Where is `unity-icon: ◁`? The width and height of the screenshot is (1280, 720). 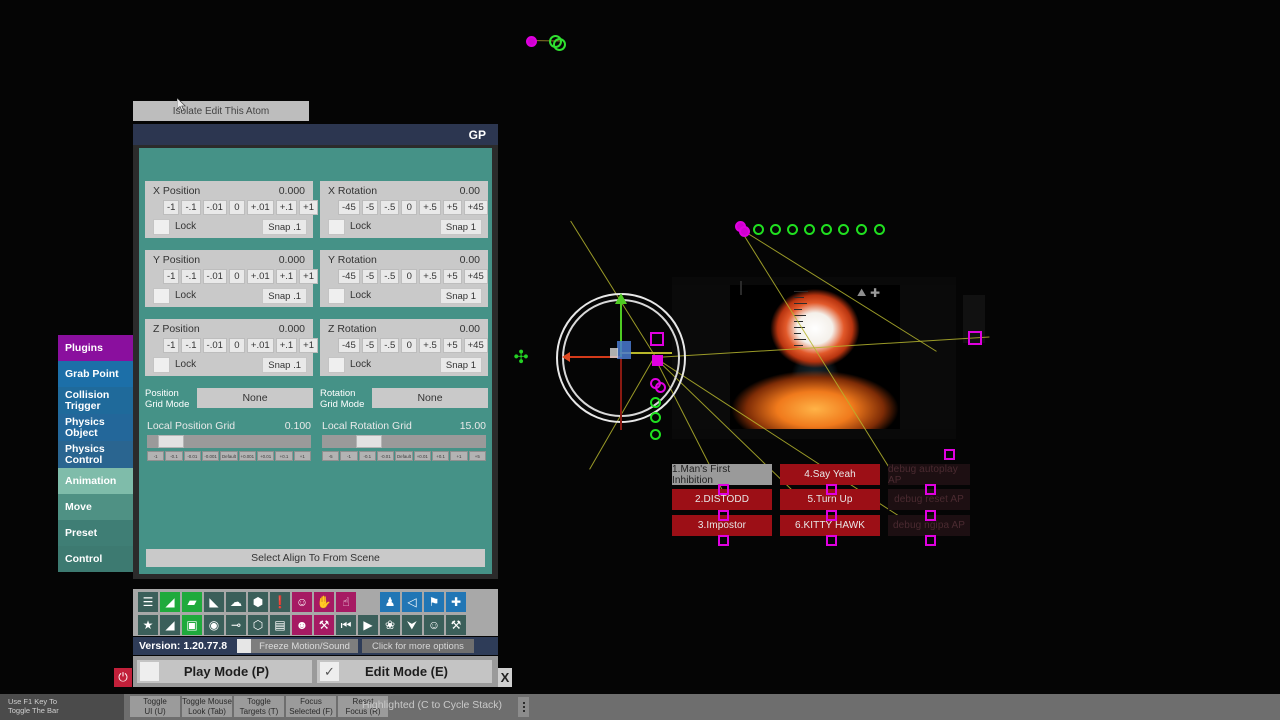
unity-icon: ◁ is located at coordinates (412, 602).